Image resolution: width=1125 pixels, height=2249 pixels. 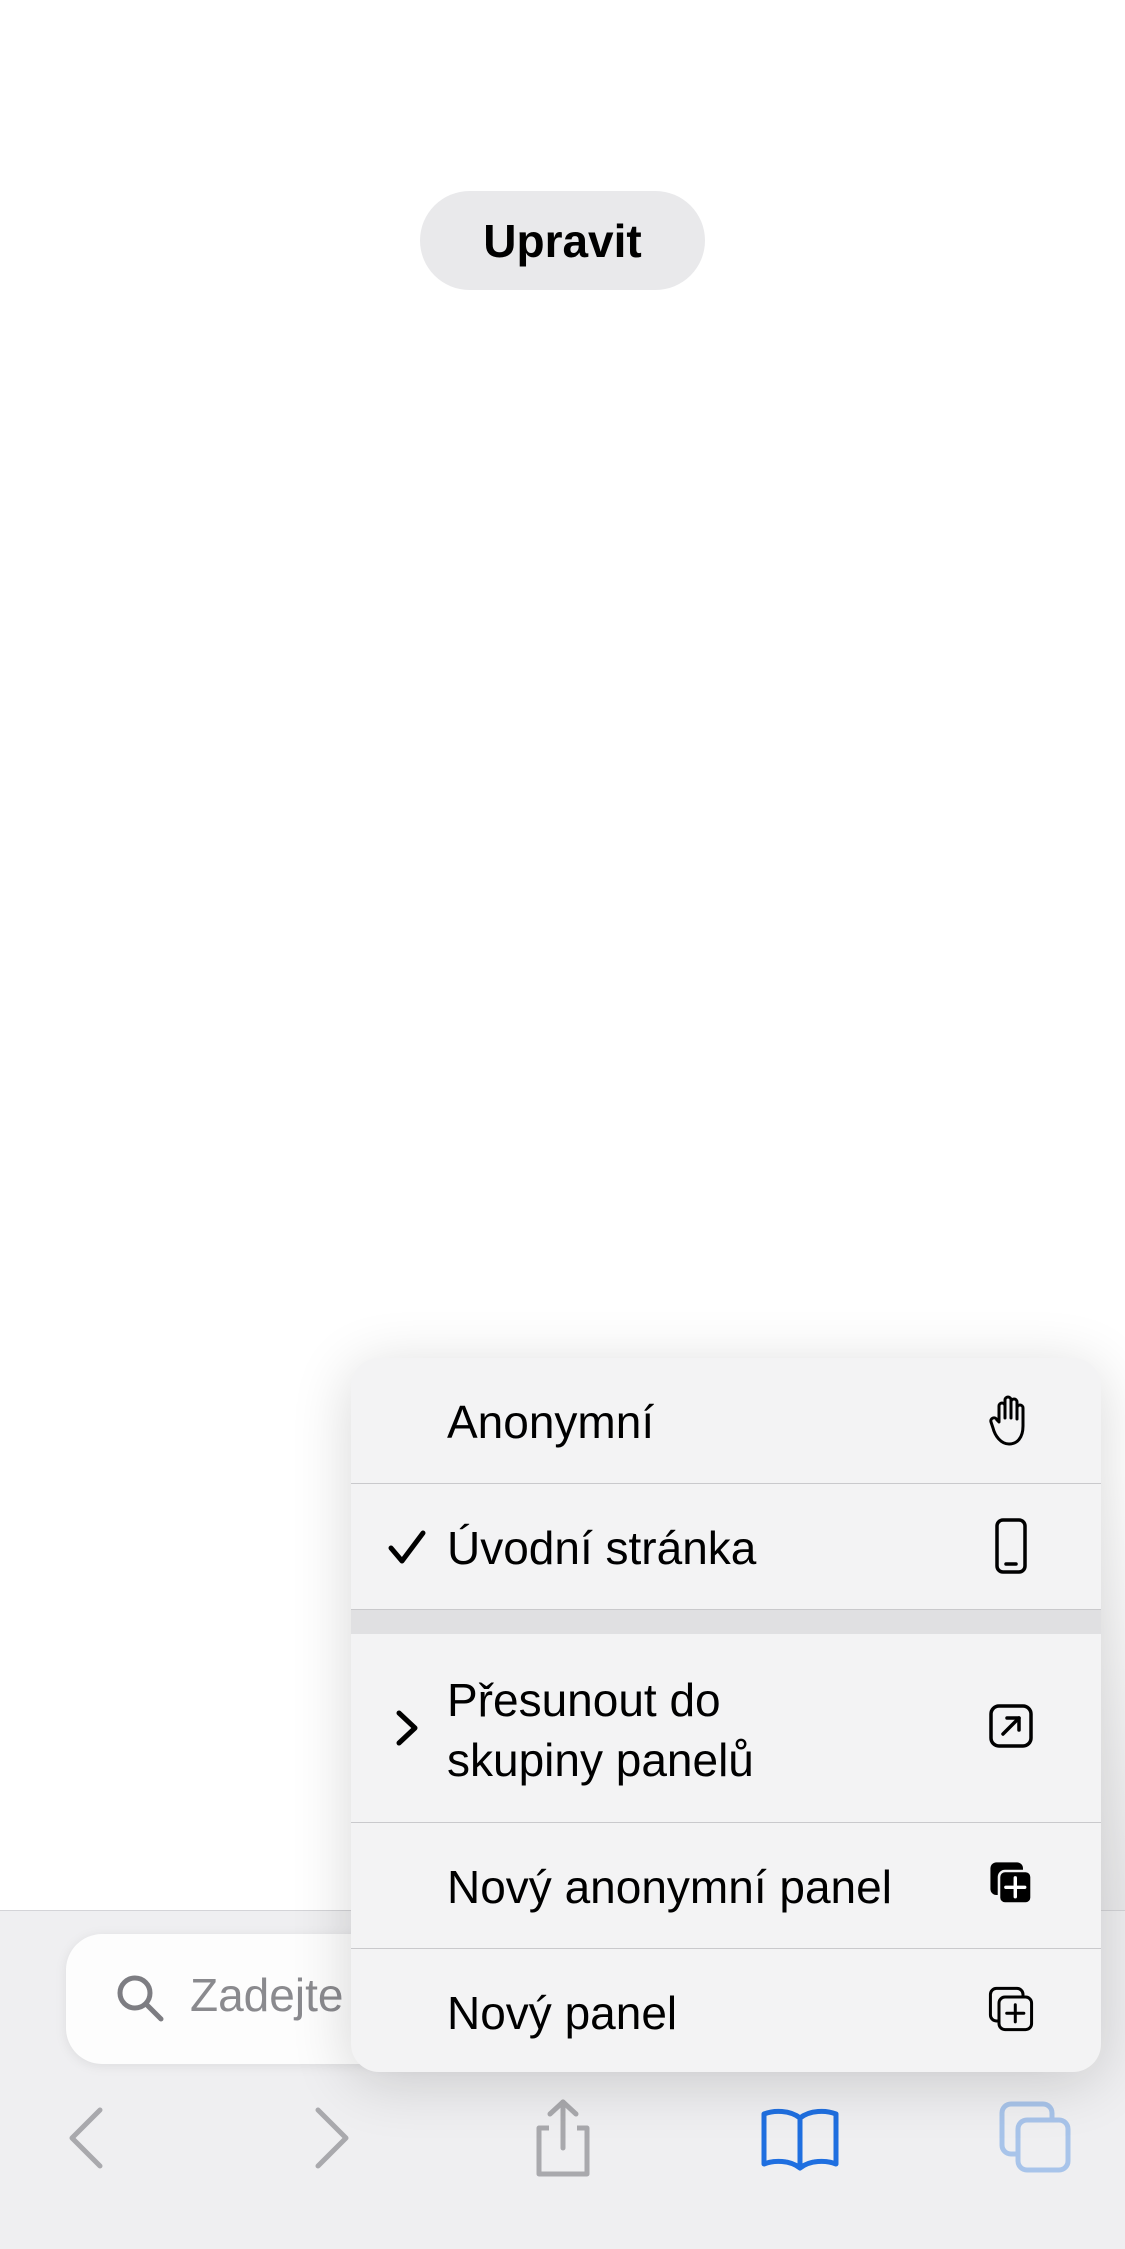 What do you see at coordinates (726, 1622) in the screenshot?
I see `menu-separator` at bounding box center [726, 1622].